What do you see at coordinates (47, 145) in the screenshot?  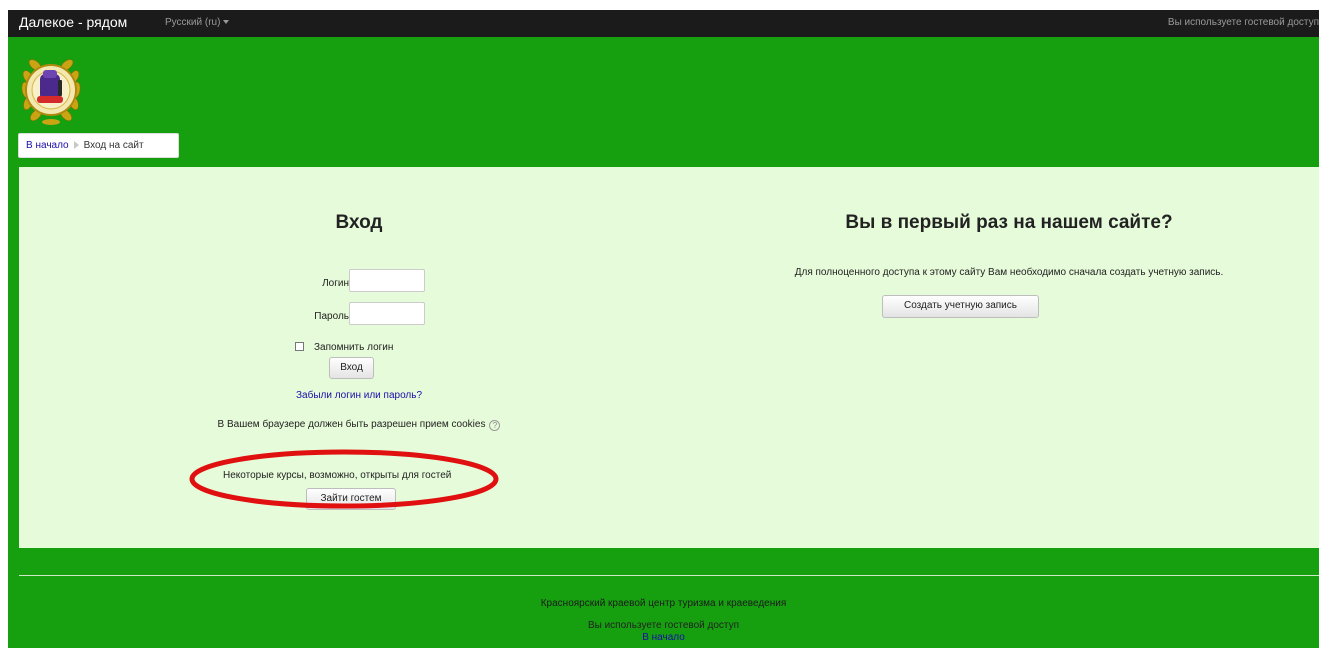 I see `breadcrumb-home-link: В начало` at bounding box center [47, 145].